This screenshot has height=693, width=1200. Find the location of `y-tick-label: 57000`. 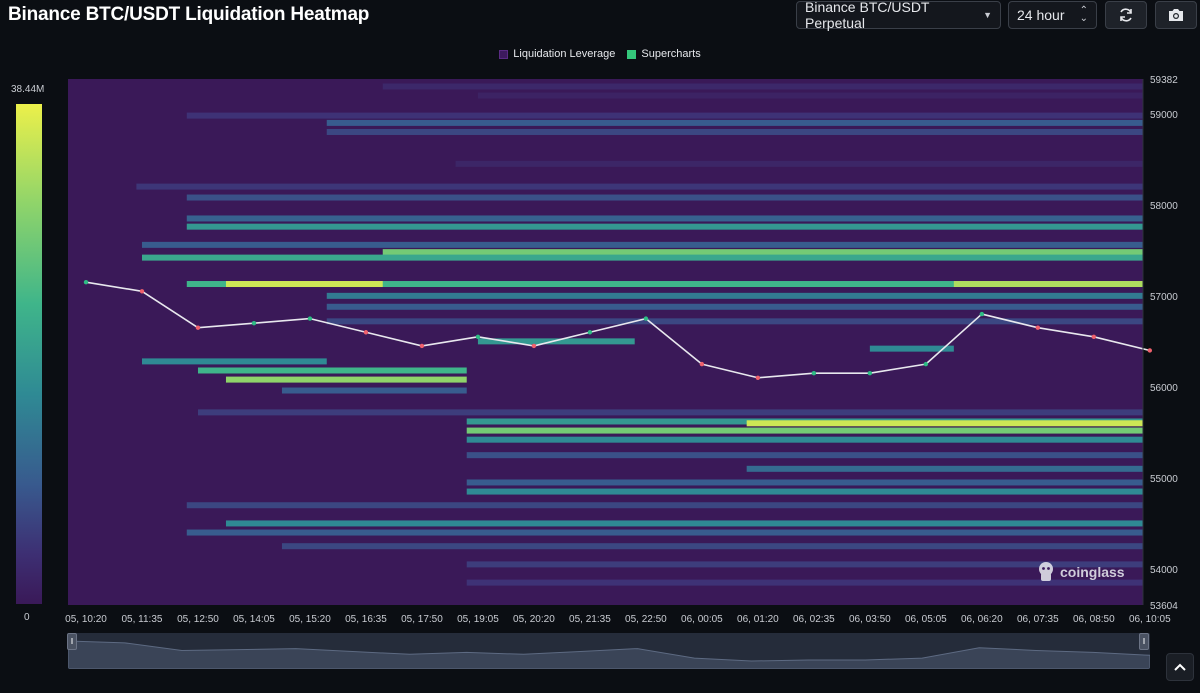

y-tick-label: 57000 is located at coordinates (1164, 297).